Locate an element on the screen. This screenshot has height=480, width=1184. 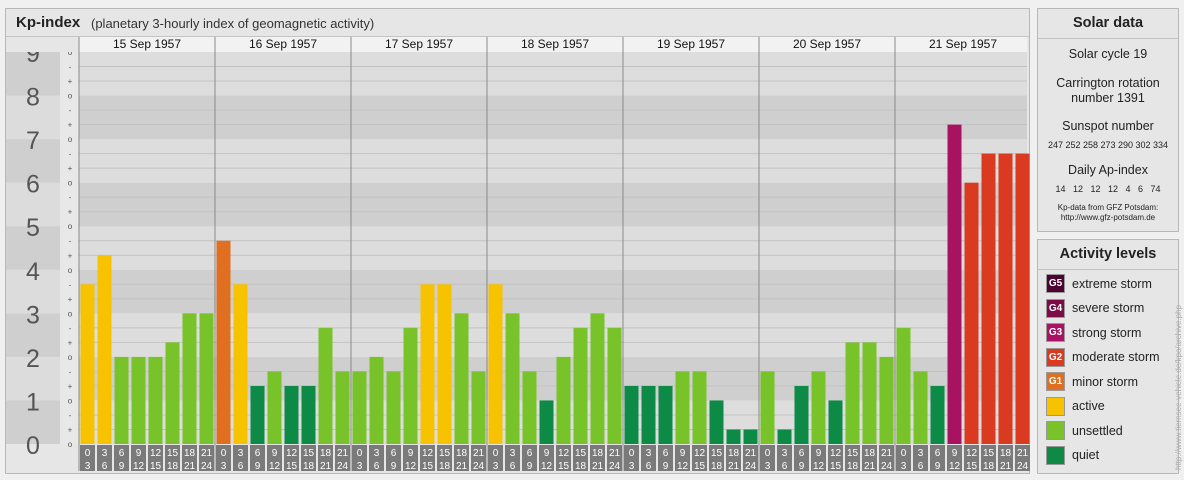
legend-item-g3: G3 strong storm is located at coordinates (1093, 332).